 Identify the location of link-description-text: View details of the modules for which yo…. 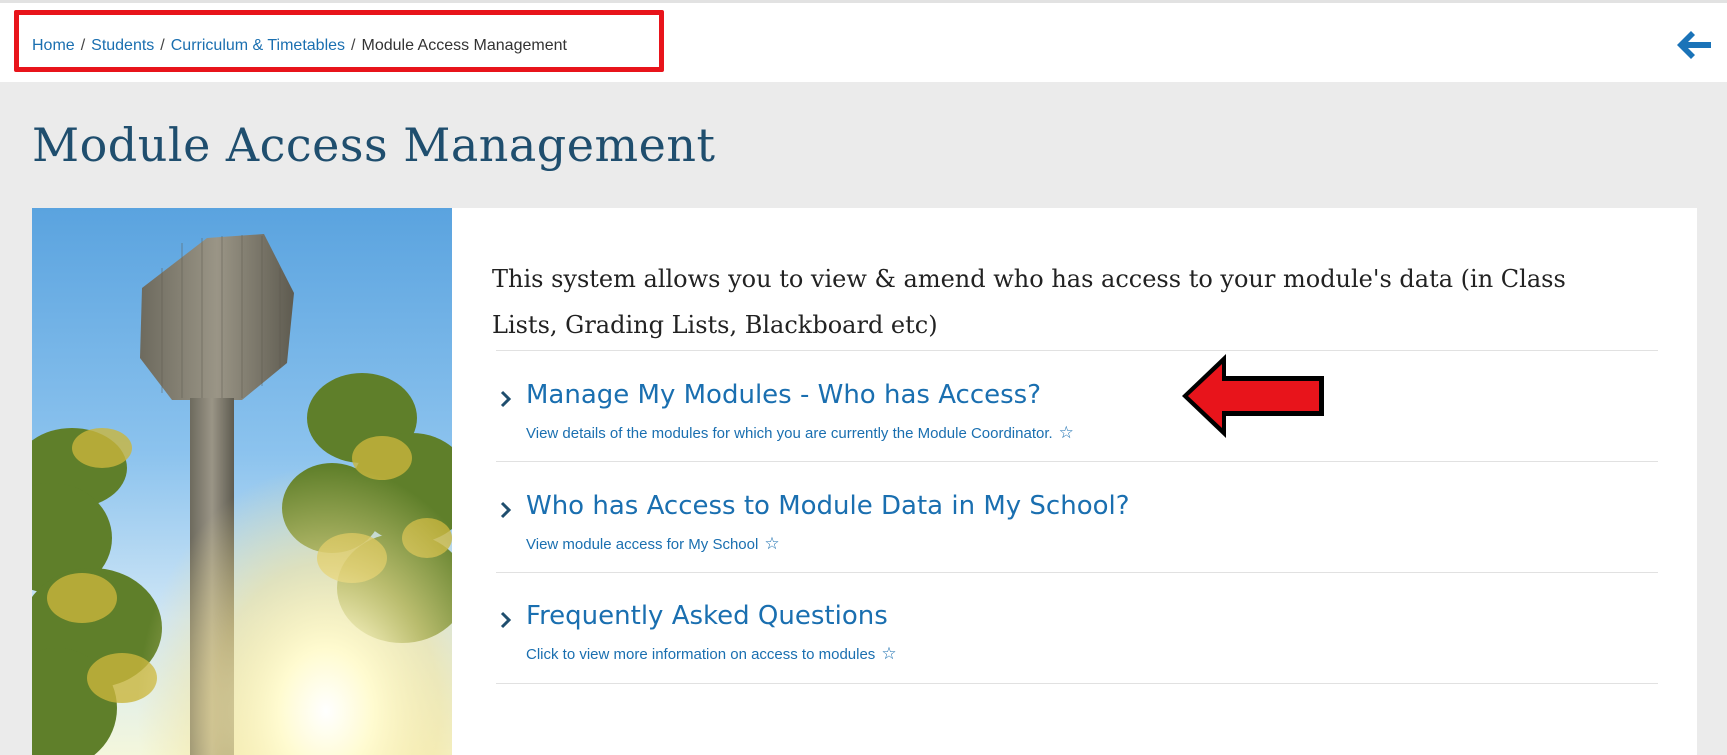
(789, 433).